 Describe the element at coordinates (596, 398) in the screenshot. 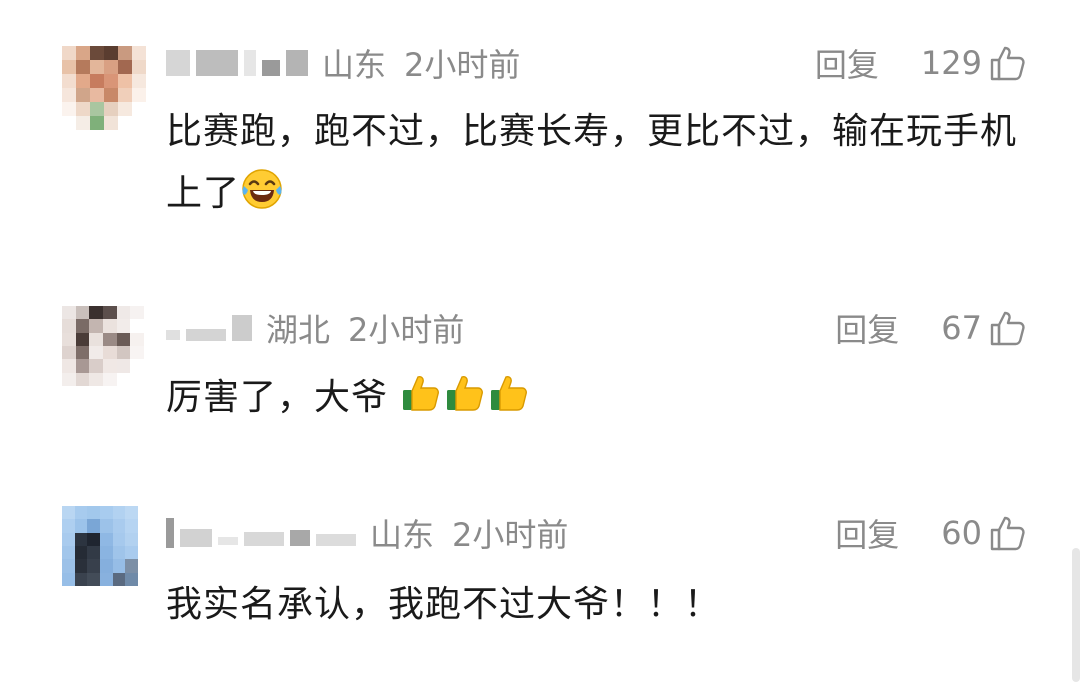

I see `comment-text: 厉害了，大爷` at that location.